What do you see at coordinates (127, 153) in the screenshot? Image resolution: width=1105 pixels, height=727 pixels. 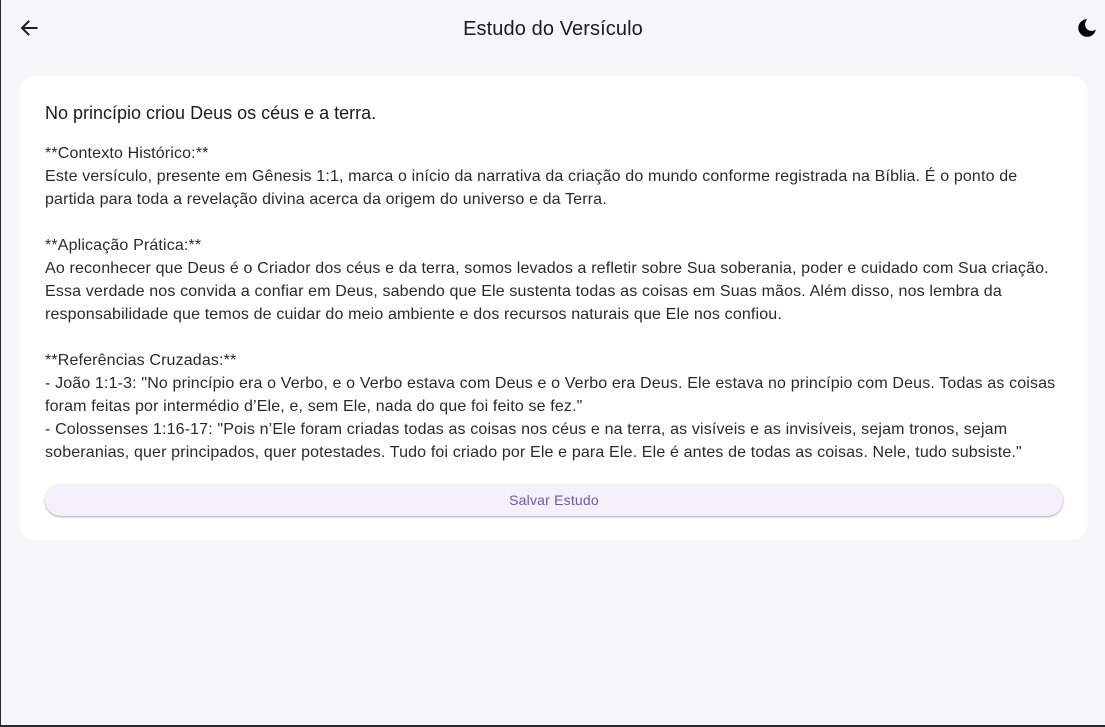 I see `context-heading: **Contexto Histórico:**` at bounding box center [127, 153].